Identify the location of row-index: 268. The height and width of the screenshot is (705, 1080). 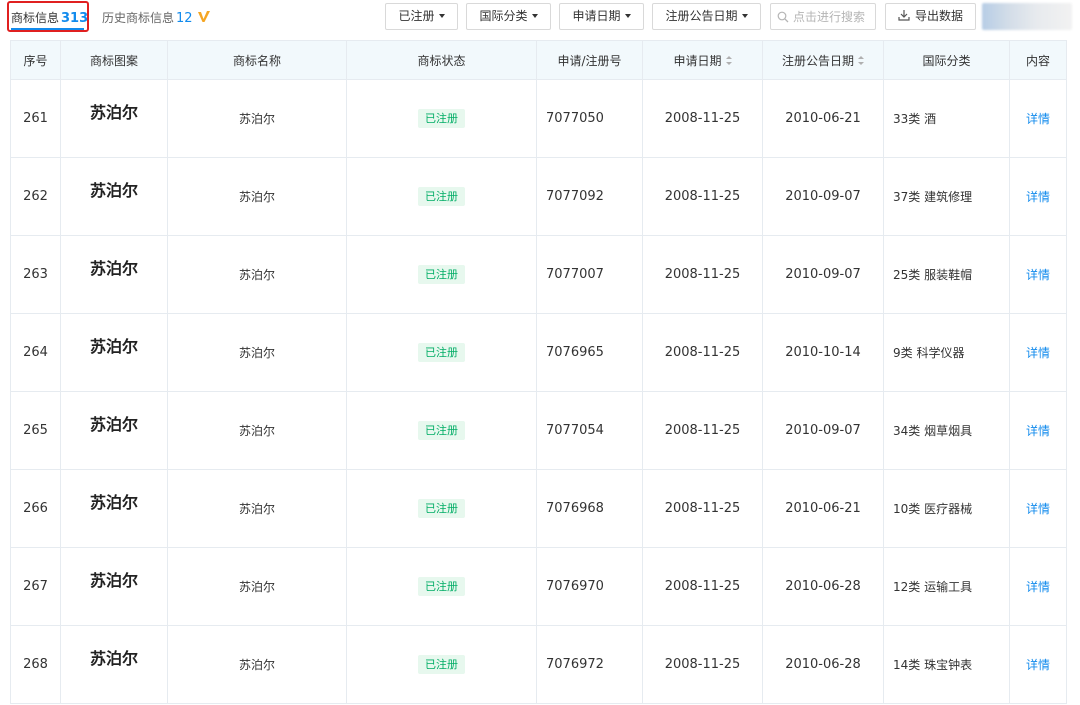
(35, 664).